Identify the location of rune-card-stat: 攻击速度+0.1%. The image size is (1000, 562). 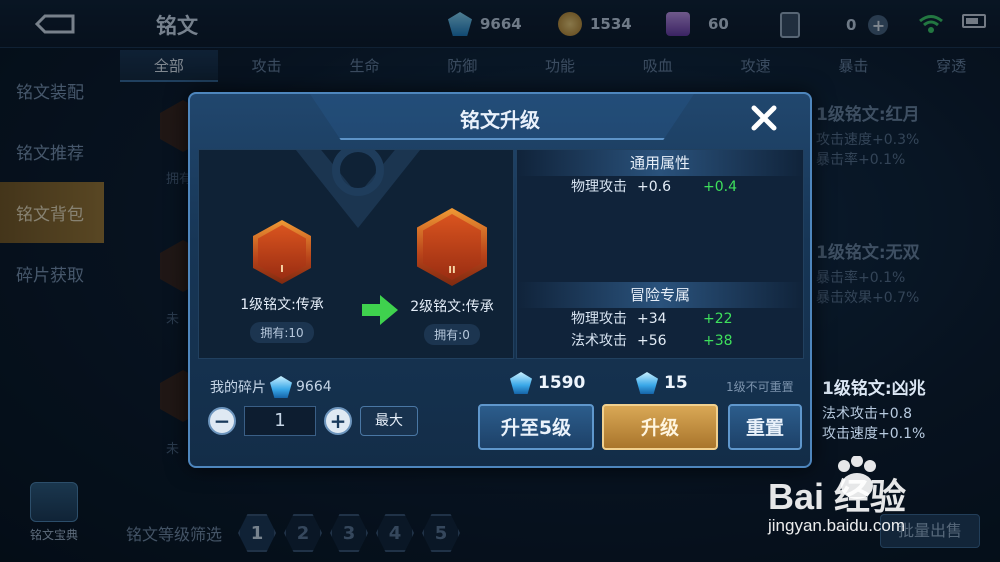
(874, 434).